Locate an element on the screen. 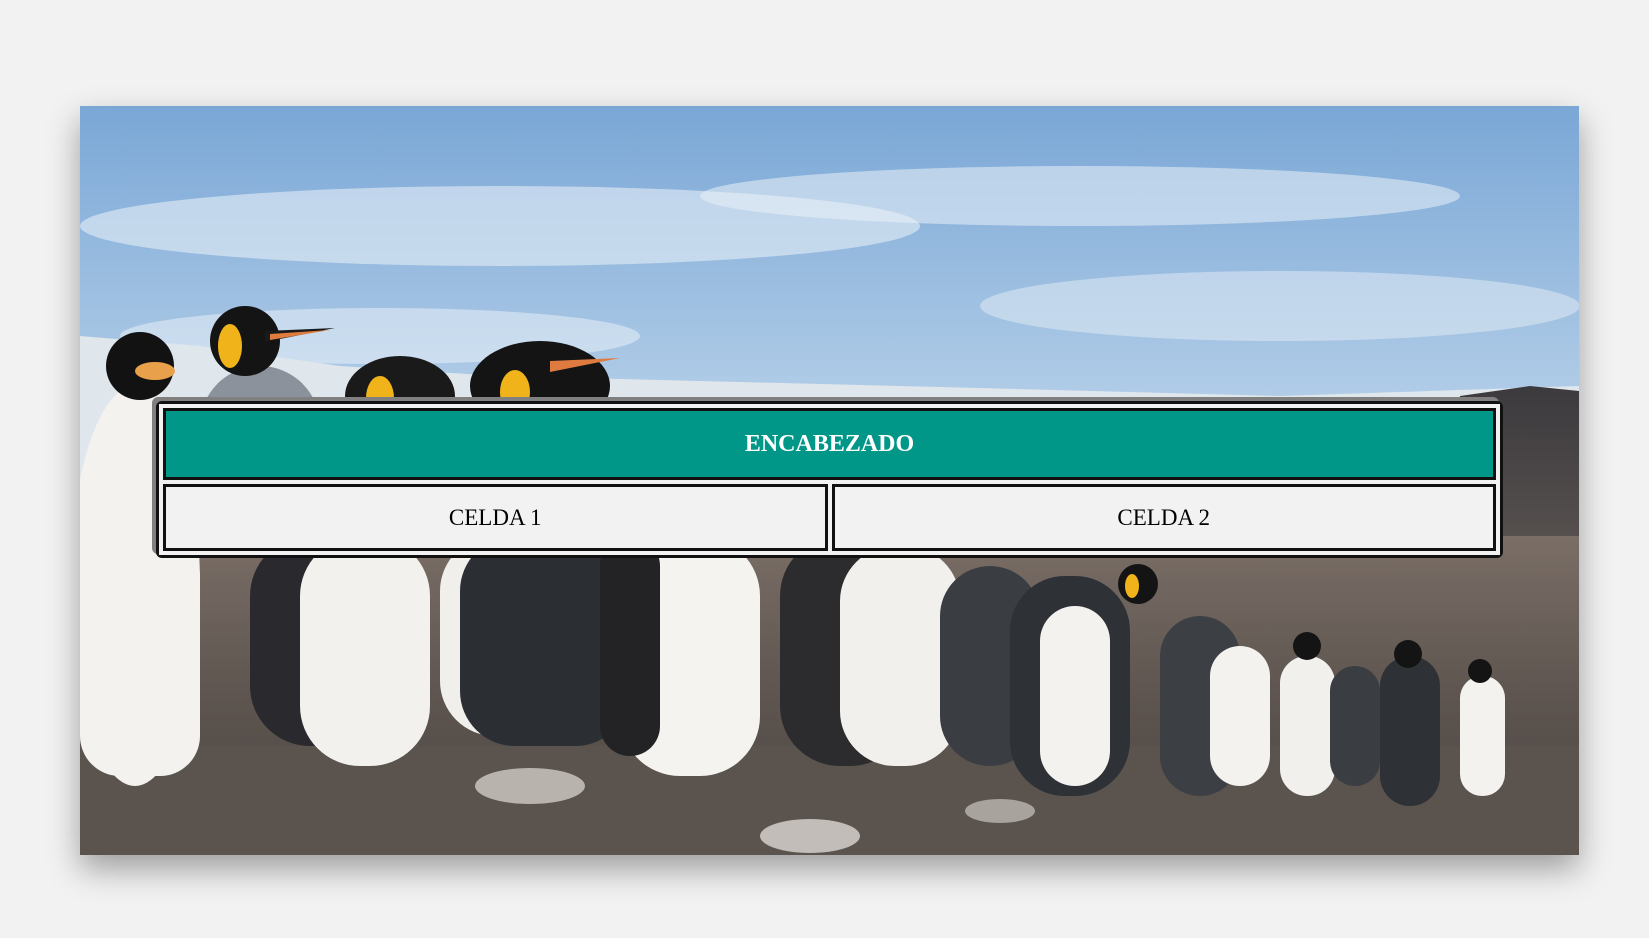 The width and height of the screenshot is (1649, 938). table-container: ENCABEZADO CELDA 1 CELDA 2 is located at coordinates (829, 479).